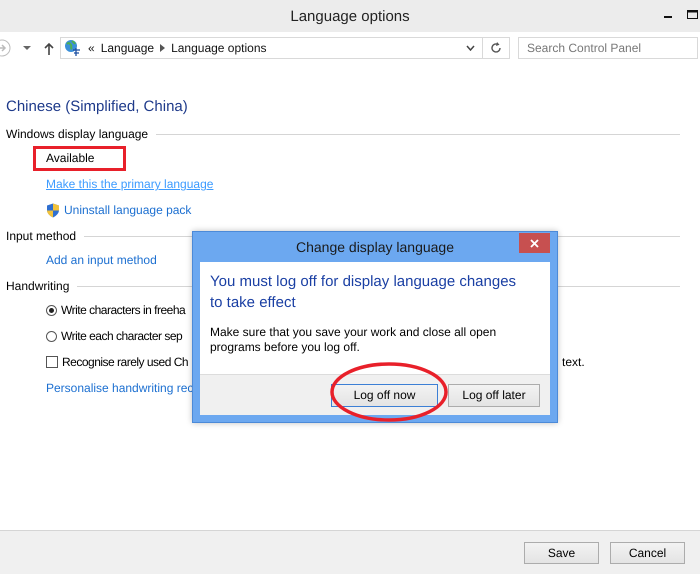 Image resolution: width=700 pixels, height=574 pixels. Describe the element at coordinates (101, 260) in the screenshot. I see `link: Add an input method` at that location.